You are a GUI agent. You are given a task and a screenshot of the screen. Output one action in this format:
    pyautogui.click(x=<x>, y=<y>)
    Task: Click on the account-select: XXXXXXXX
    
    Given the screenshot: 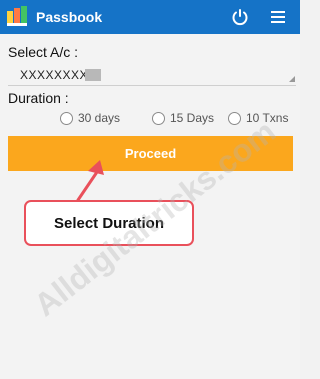 What is the action you would take?
    pyautogui.click(x=152, y=75)
    